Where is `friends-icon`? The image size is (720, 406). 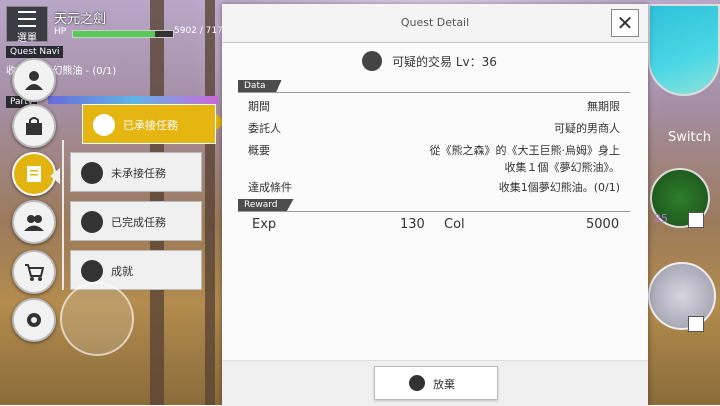 friends-icon is located at coordinates (34, 223).